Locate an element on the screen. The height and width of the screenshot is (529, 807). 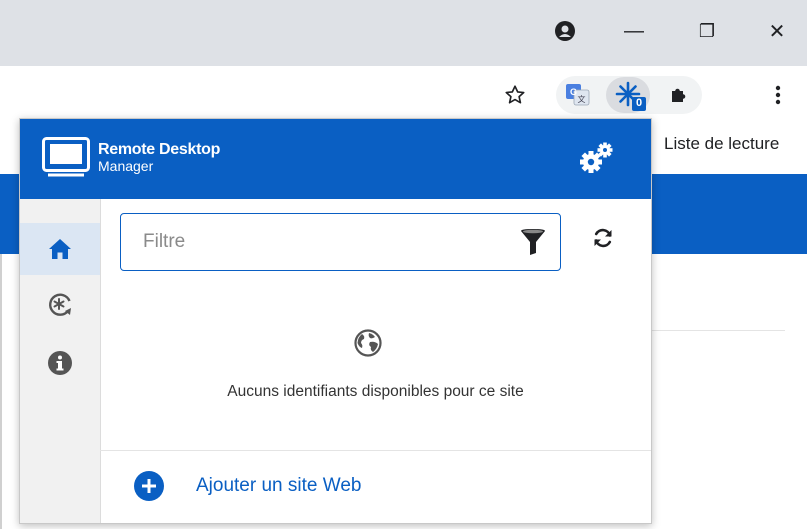
sidebar-item-info is located at coordinates (60, 363).